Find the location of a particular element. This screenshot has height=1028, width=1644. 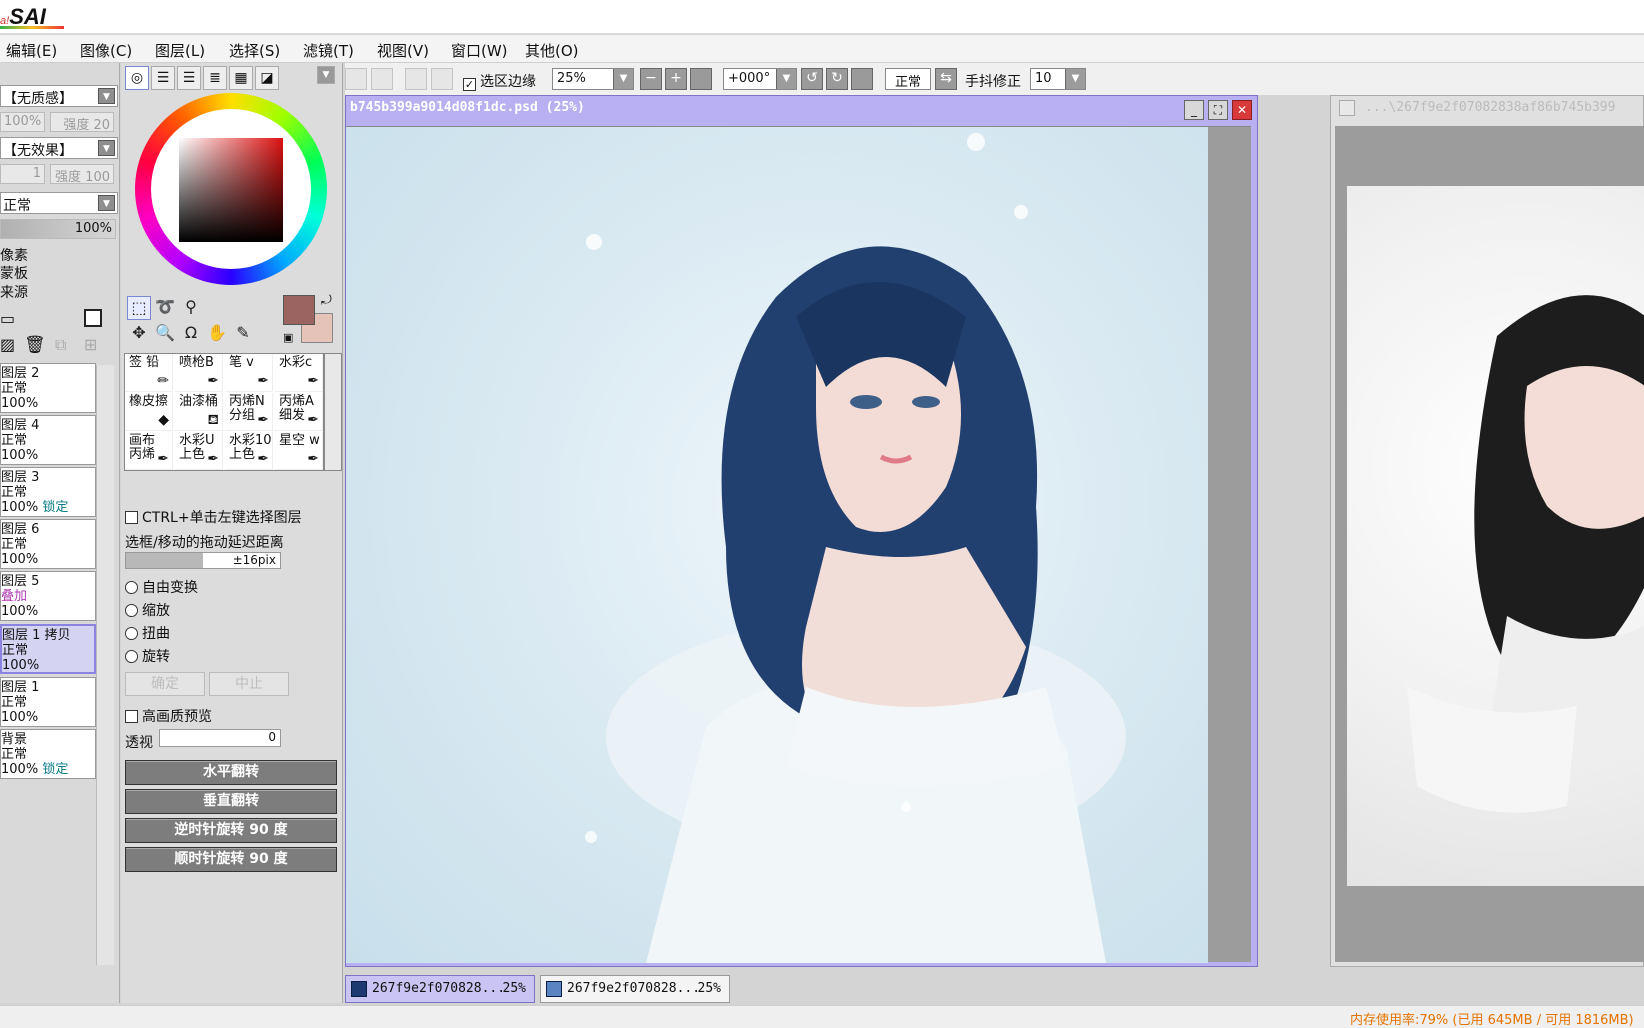

brush-item: 水彩U 上色 ✒ is located at coordinates (199, 451).